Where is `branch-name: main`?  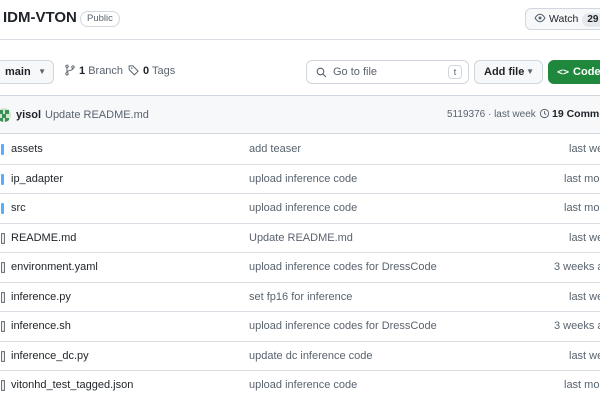
branch-name: main is located at coordinates (18, 72).